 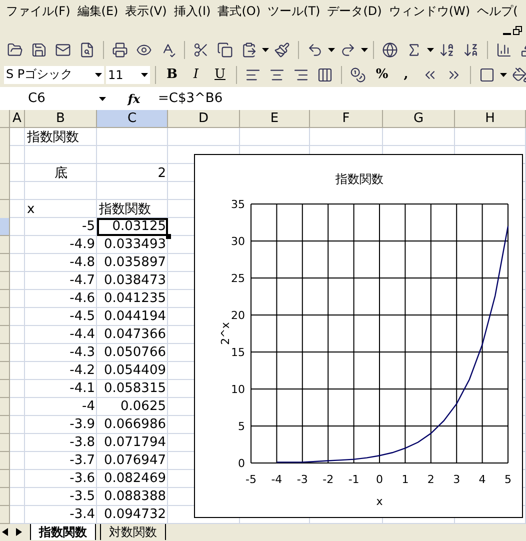 I want to click on table-cell-text: -4.6, so click(x=82, y=299).